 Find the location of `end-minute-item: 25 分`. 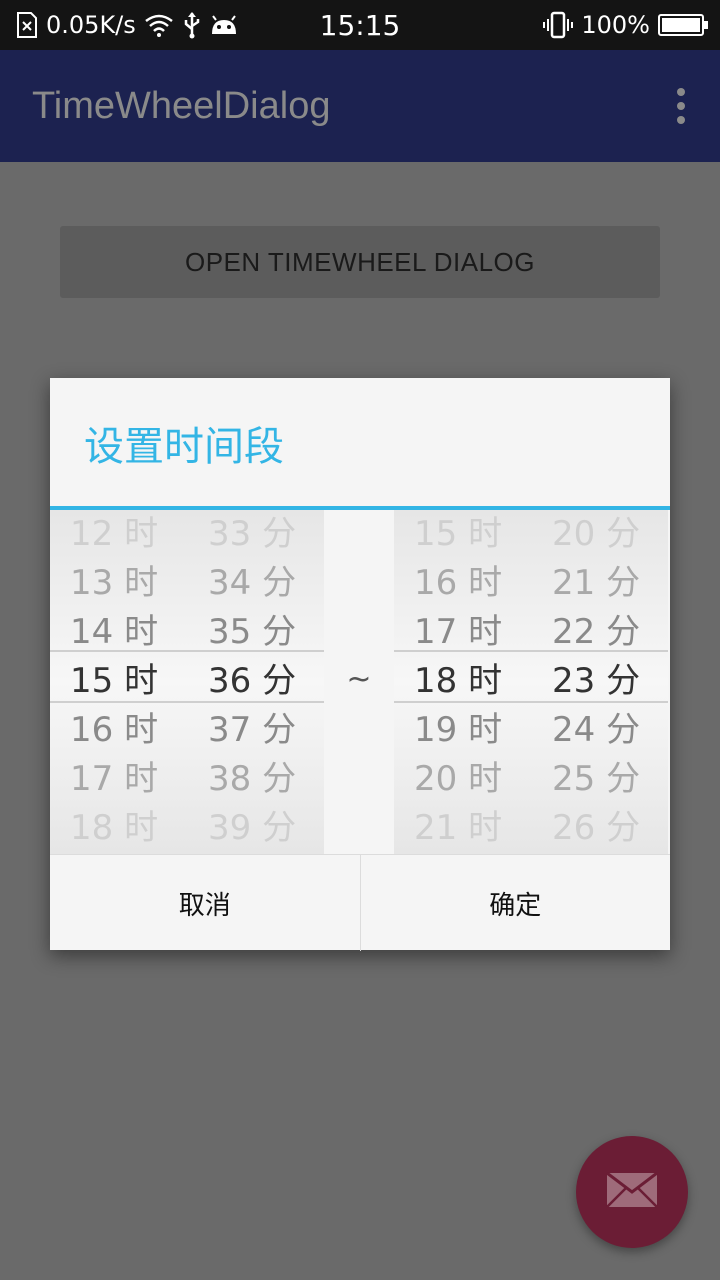

end-minute-item: 25 分 is located at coordinates (596, 779).